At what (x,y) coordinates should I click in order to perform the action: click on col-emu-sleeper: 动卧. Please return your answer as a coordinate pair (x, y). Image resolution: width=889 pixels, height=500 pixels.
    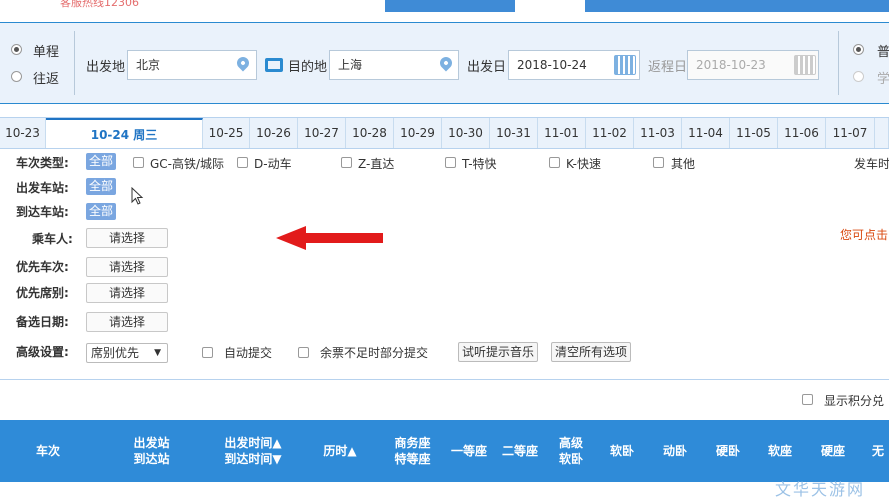
    Looking at the image, I should click on (674, 451).